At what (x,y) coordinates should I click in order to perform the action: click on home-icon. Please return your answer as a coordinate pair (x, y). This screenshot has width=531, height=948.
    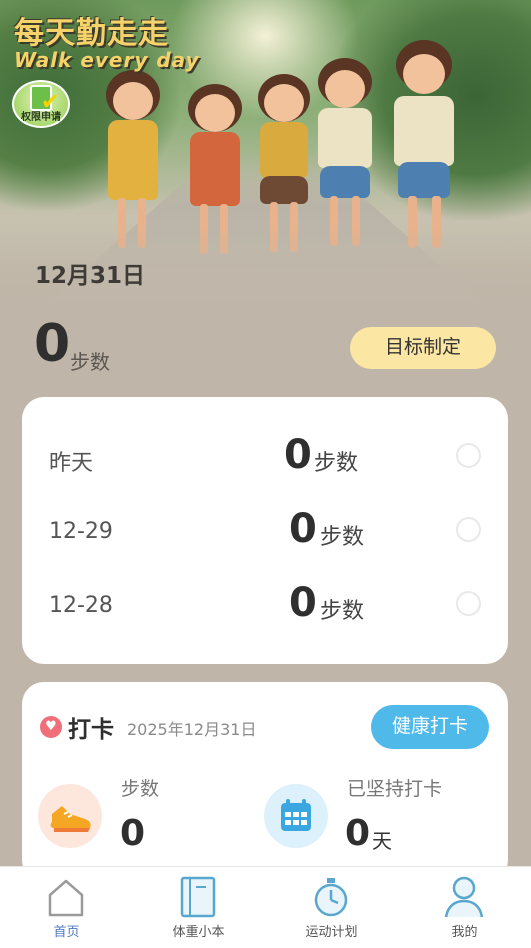
    Looking at the image, I should click on (66, 898).